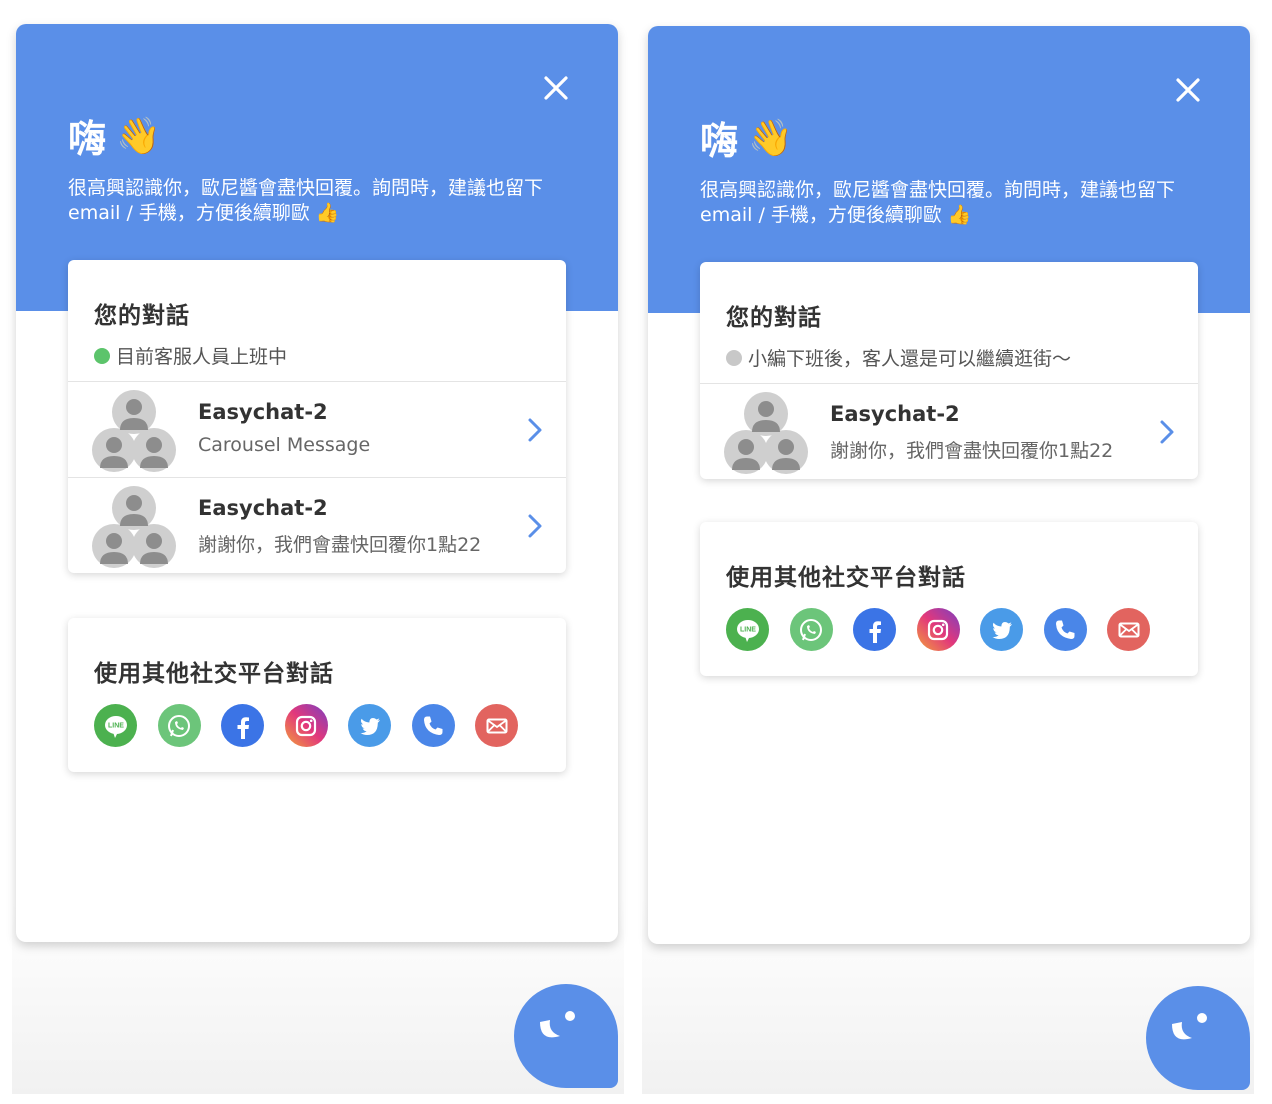 Image resolution: width=1272 pixels, height=1104 pixels. Describe the element at coordinates (202, 357) in the screenshot. I see `status-text: 目前客服人員上班中` at that location.